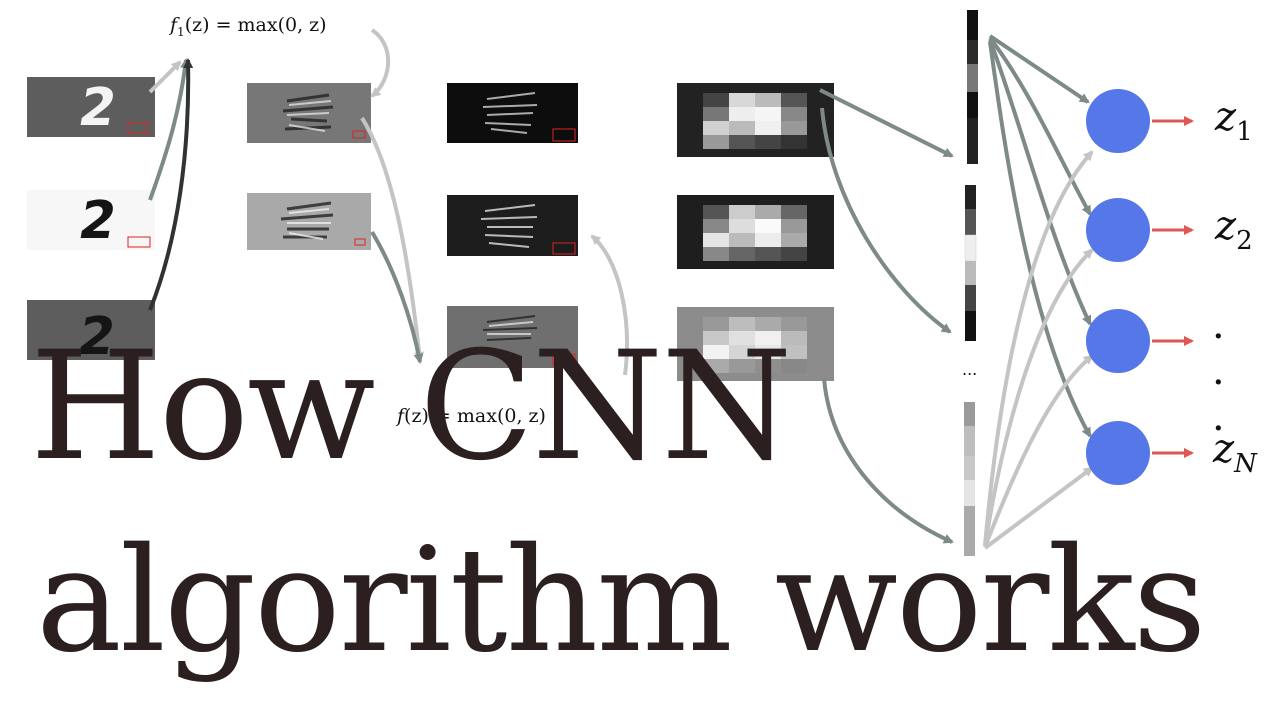 Image resolution: width=1280 pixels, height=720 pixels. Describe the element at coordinates (886, 316) in the screenshot. I see `pooled-to-vector-arrows` at that location.